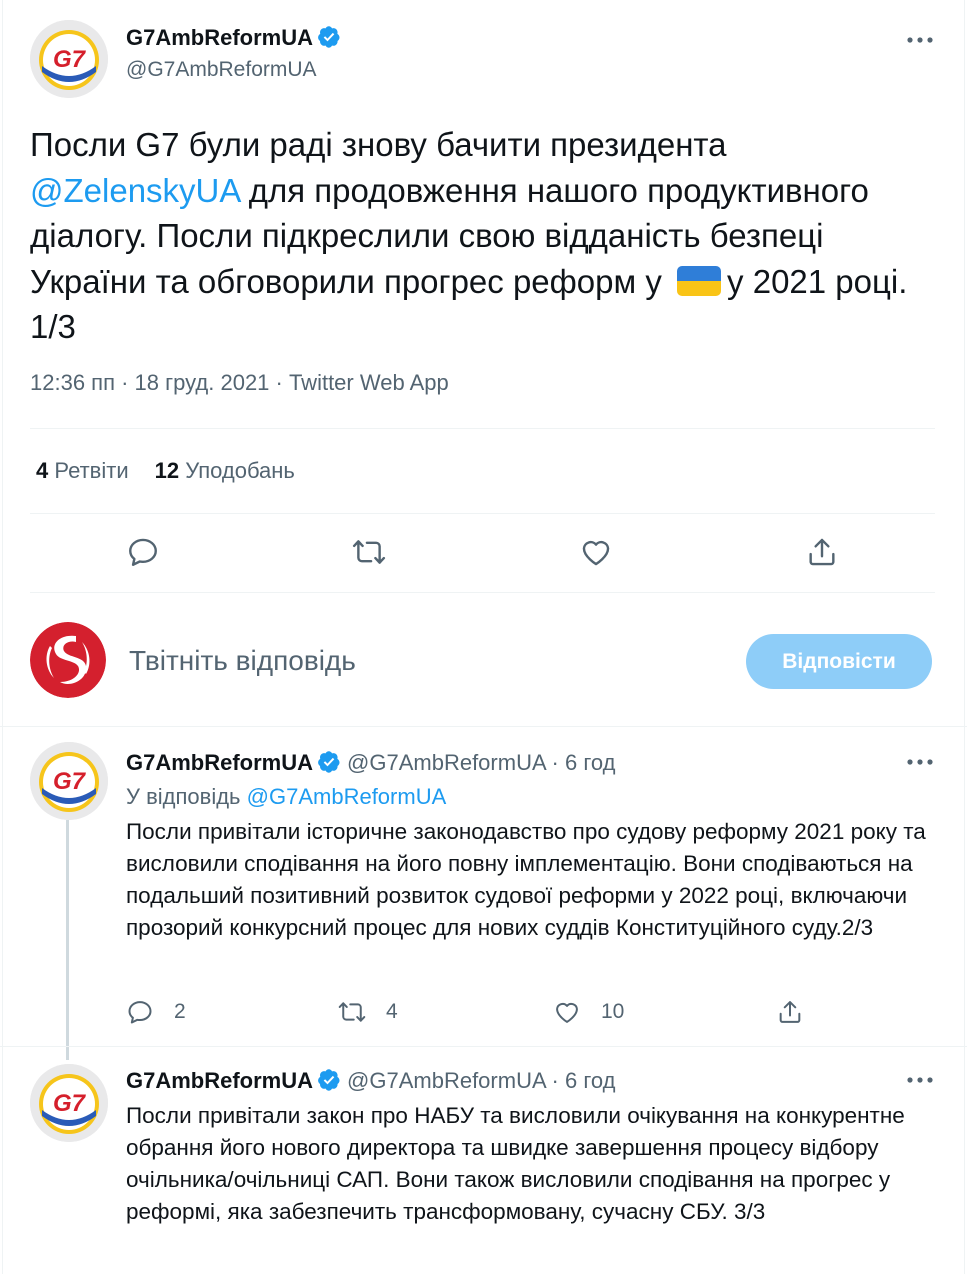 Image resolution: width=967 pixels, height=1274 pixels. What do you see at coordinates (156, 1012) in the screenshot?
I see `reply-button: 2` at bounding box center [156, 1012].